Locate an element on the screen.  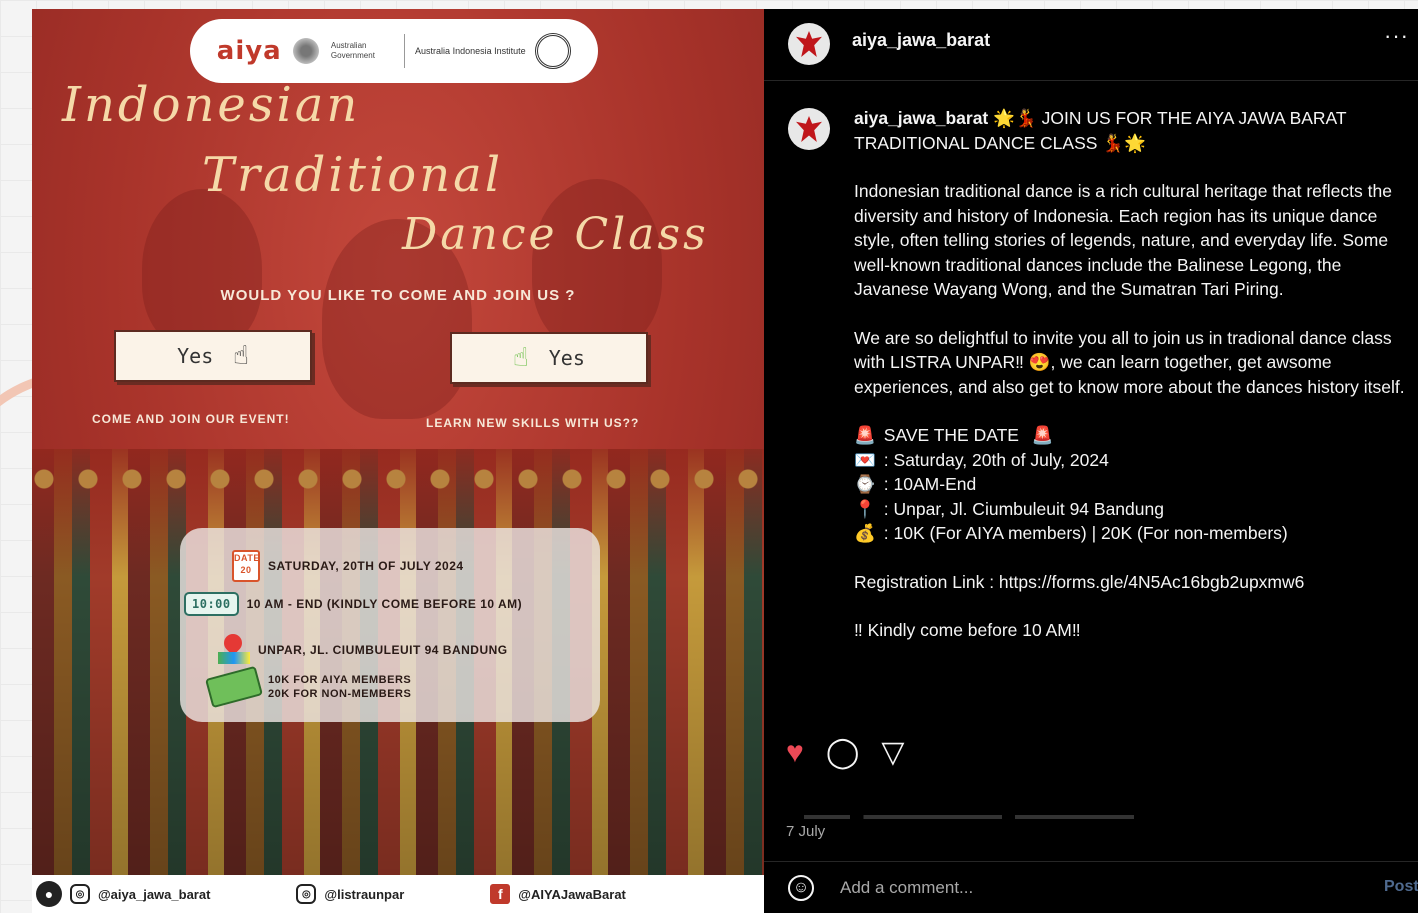
comment-bar: ☺ Post is located at coordinates (1091, 887).